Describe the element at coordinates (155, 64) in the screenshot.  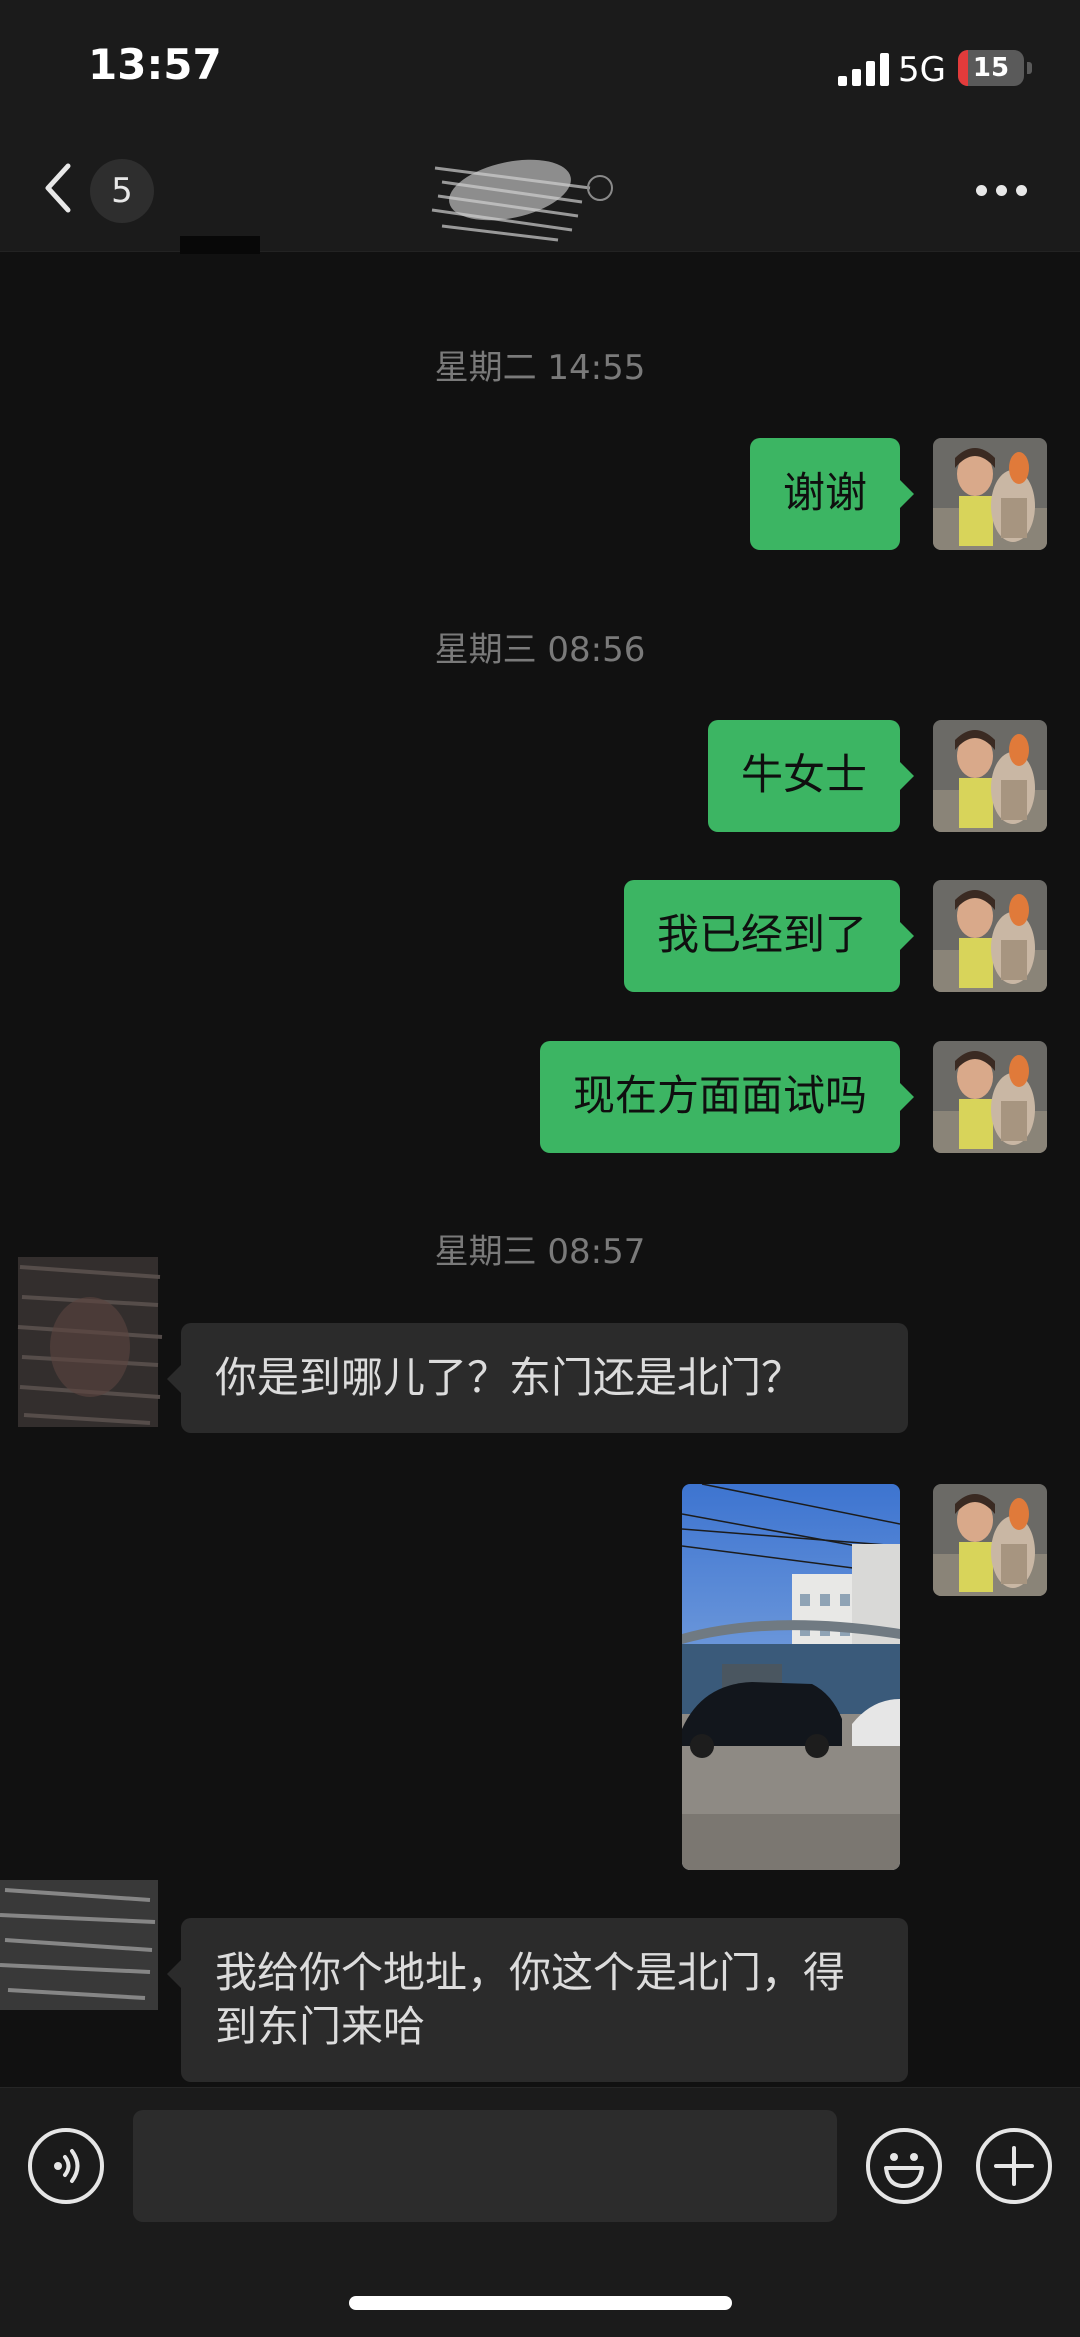
I see `status-time: 13:57` at that location.